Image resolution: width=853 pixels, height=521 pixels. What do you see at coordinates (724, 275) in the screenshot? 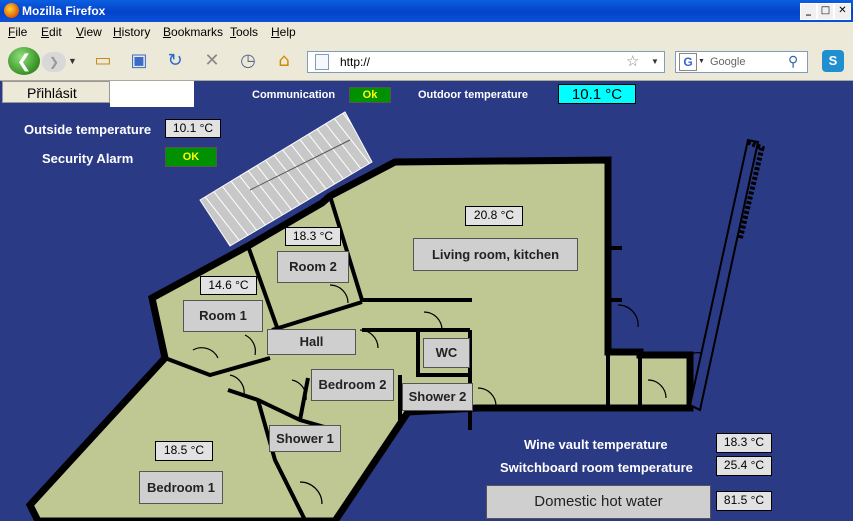
I see `exterior-ramp` at bounding box center [724, 275].